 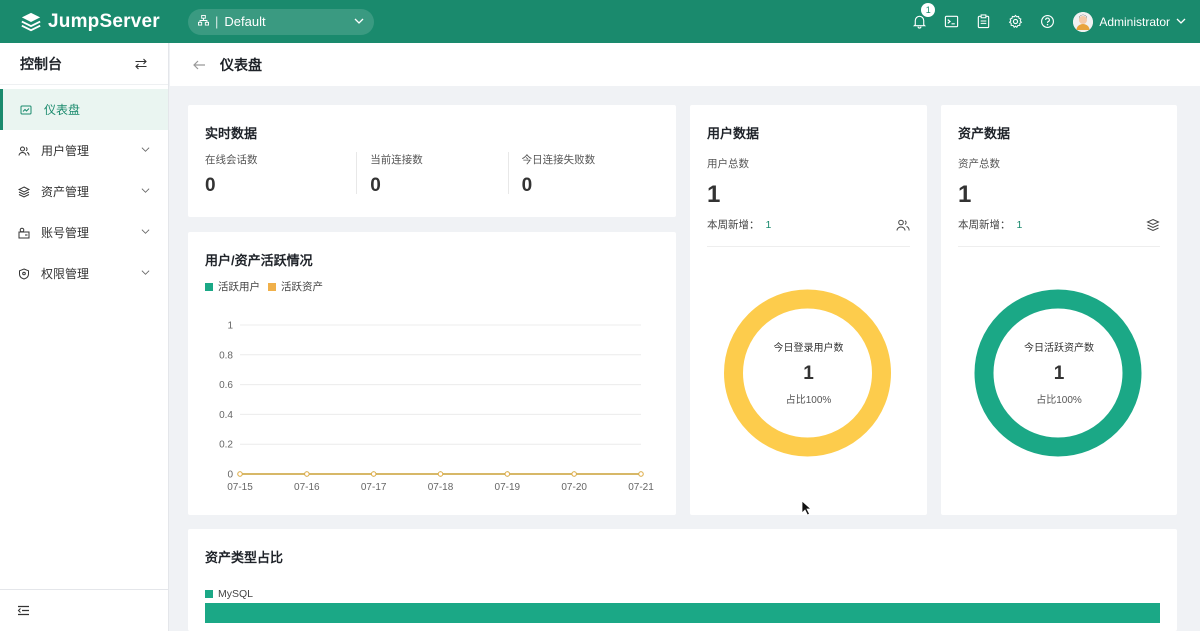 I want to click on sidebar-item-accounts: 账号管理, so click(x=84, y=232).